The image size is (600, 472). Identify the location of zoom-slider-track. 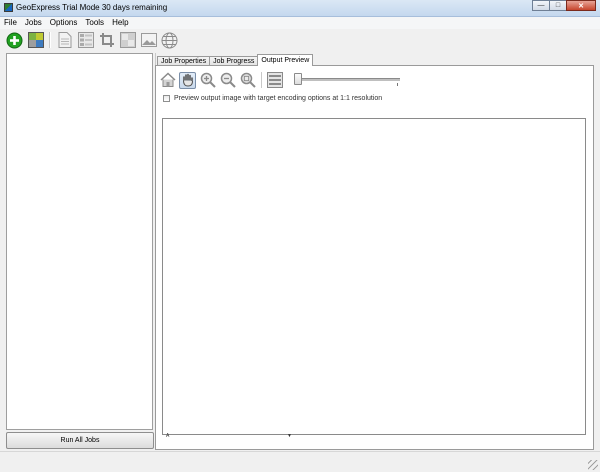
(347, 79).